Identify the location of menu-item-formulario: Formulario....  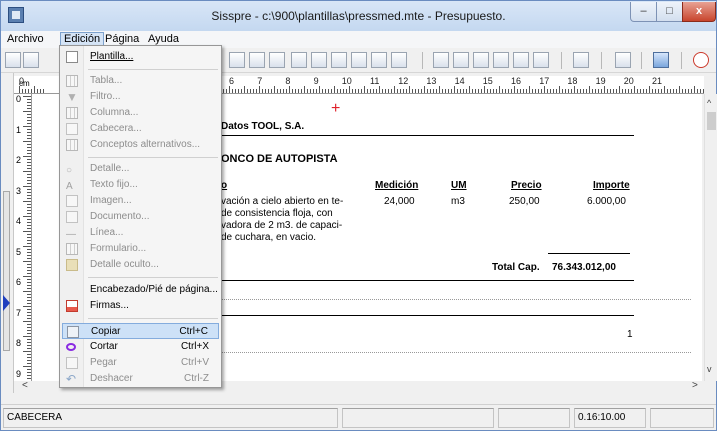
(140, 249).